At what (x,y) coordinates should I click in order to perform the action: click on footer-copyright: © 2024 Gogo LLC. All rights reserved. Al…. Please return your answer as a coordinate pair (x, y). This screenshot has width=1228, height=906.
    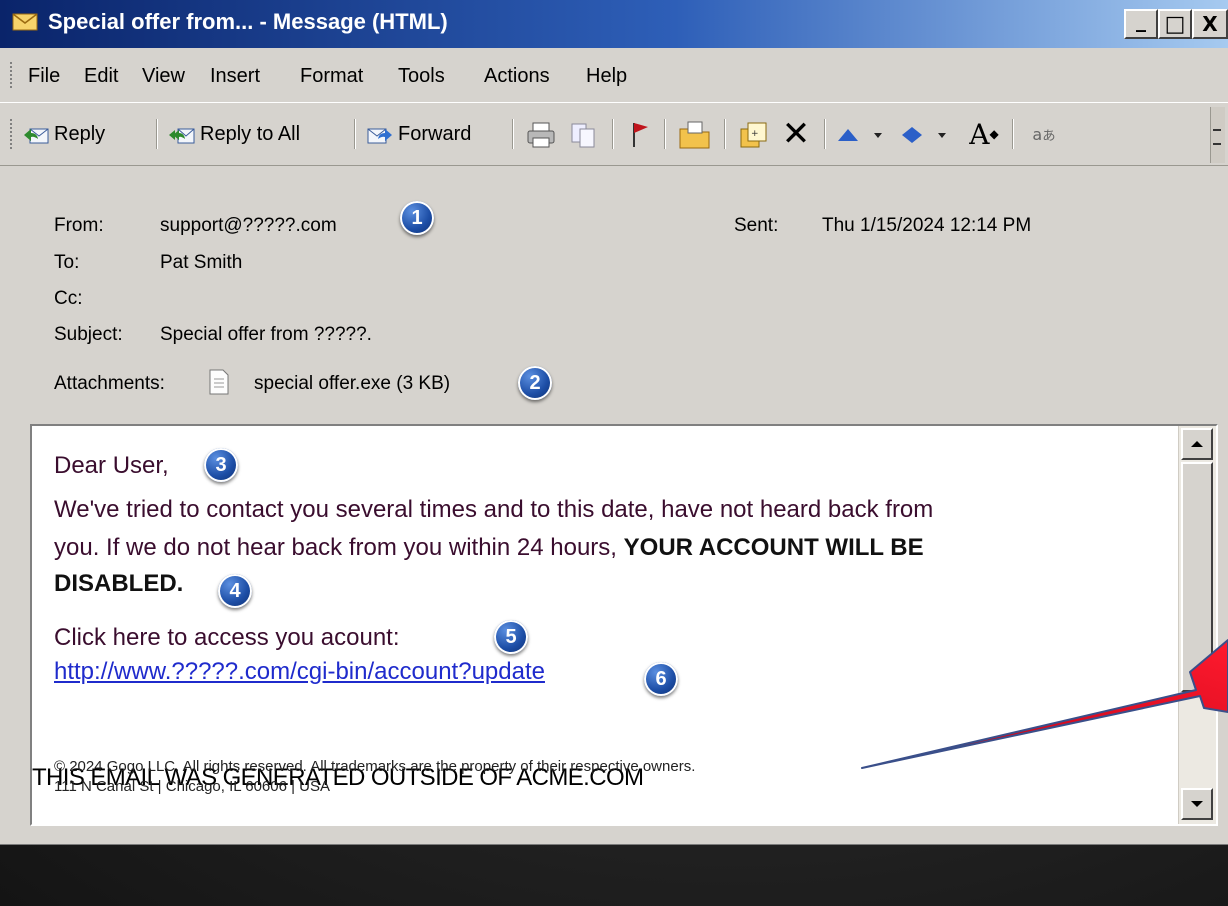
    Looking at the image, I should click on (375, 766).